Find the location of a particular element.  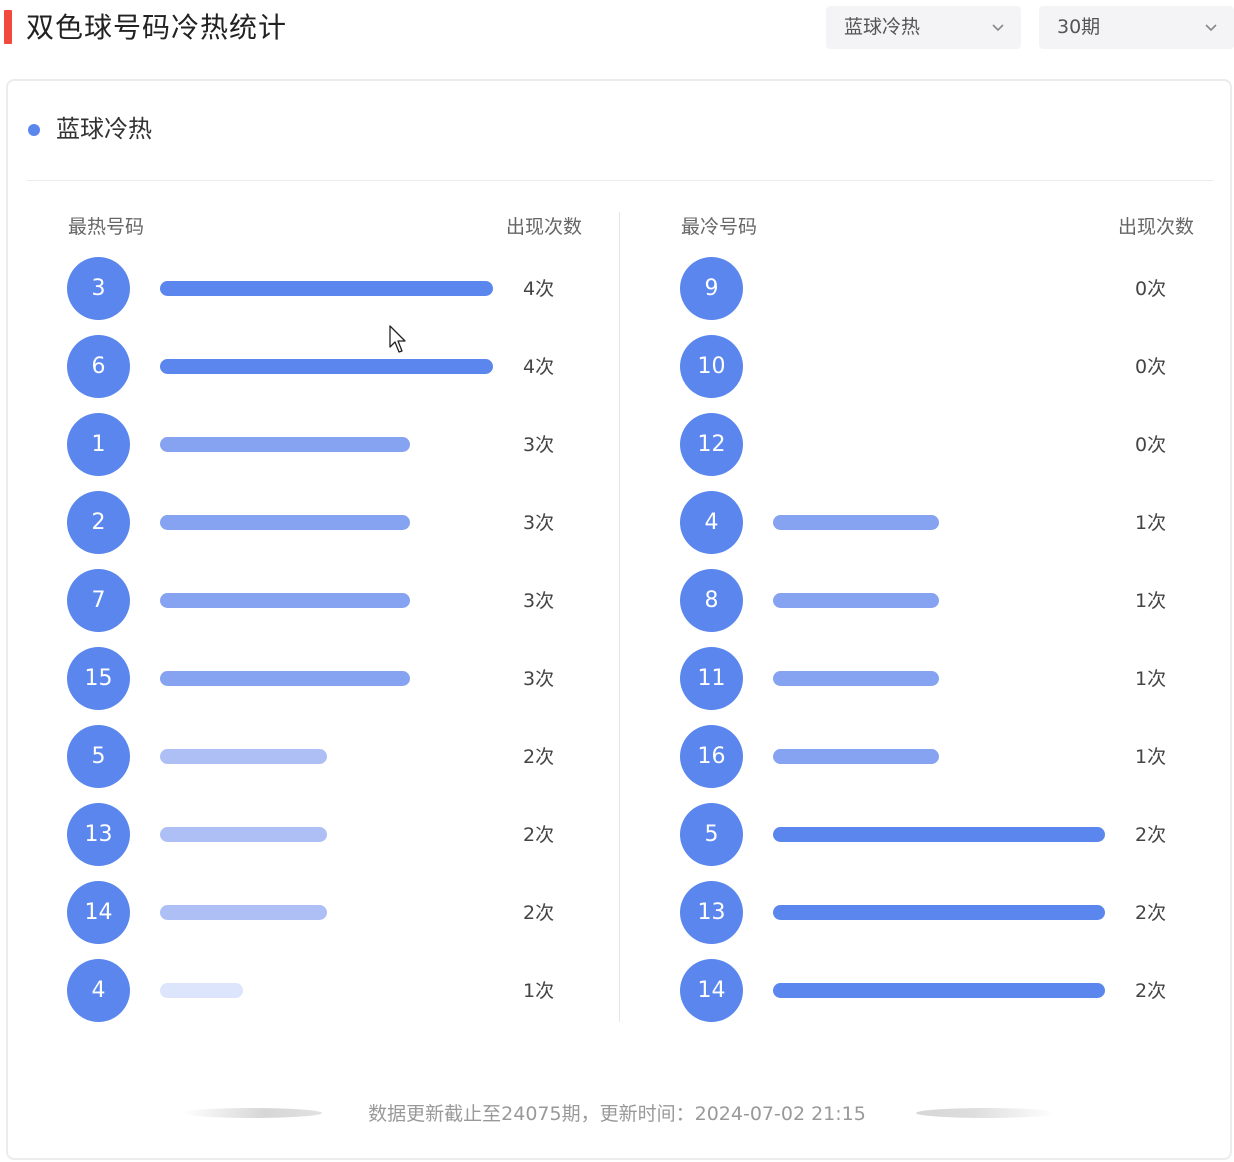

page-title: 双色球号码冷热统计 is located at coordinates (157, 27).